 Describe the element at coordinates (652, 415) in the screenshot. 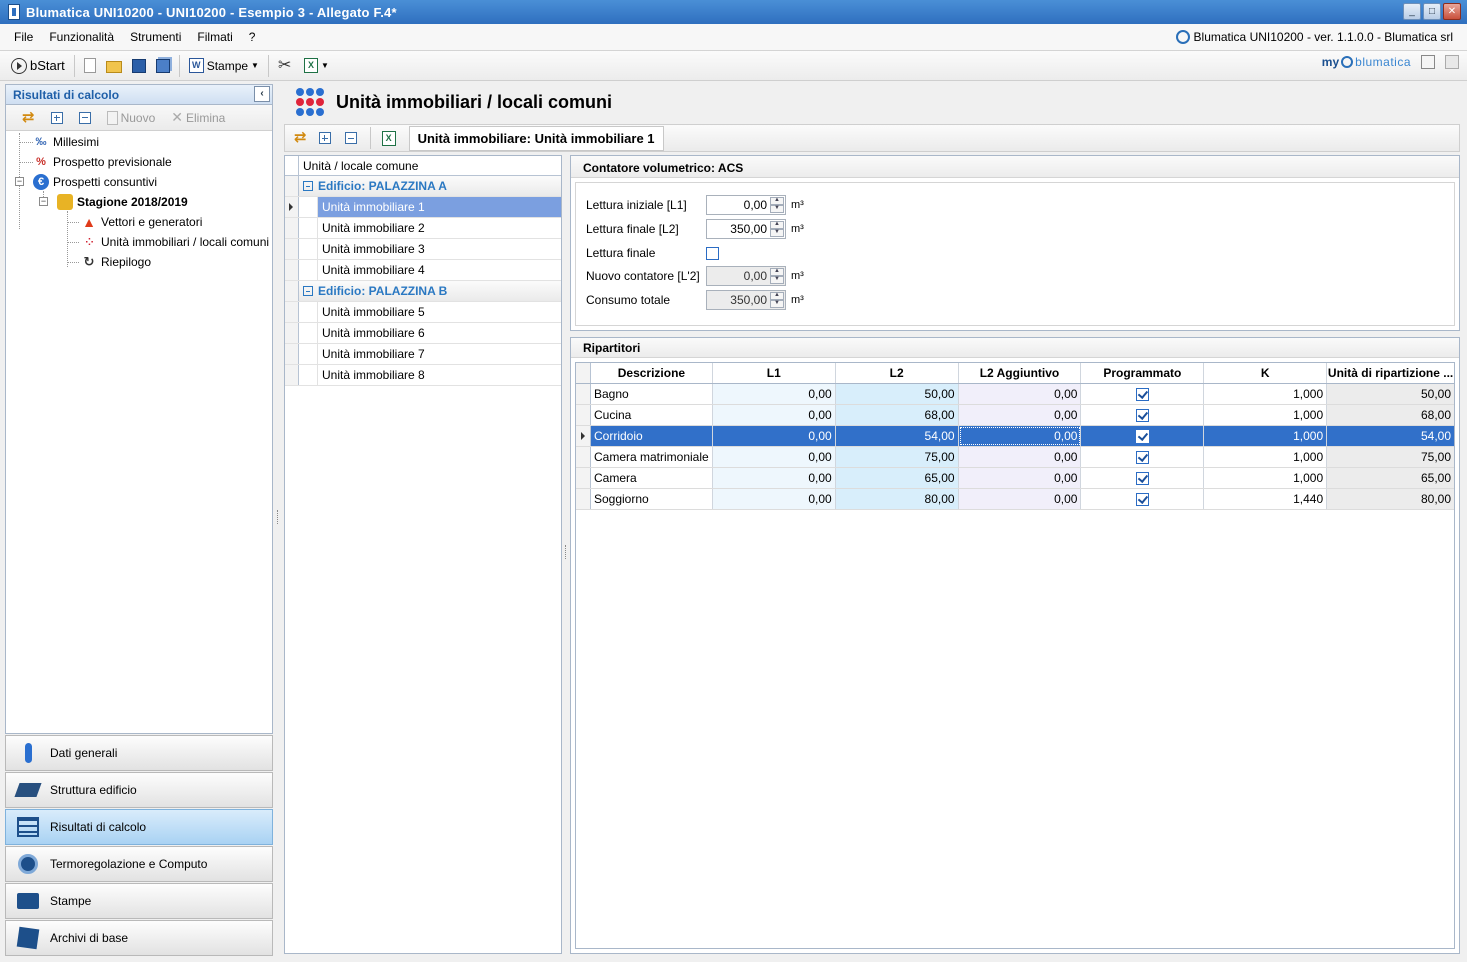

I see `cell-descrizione: Cucina` at that location.